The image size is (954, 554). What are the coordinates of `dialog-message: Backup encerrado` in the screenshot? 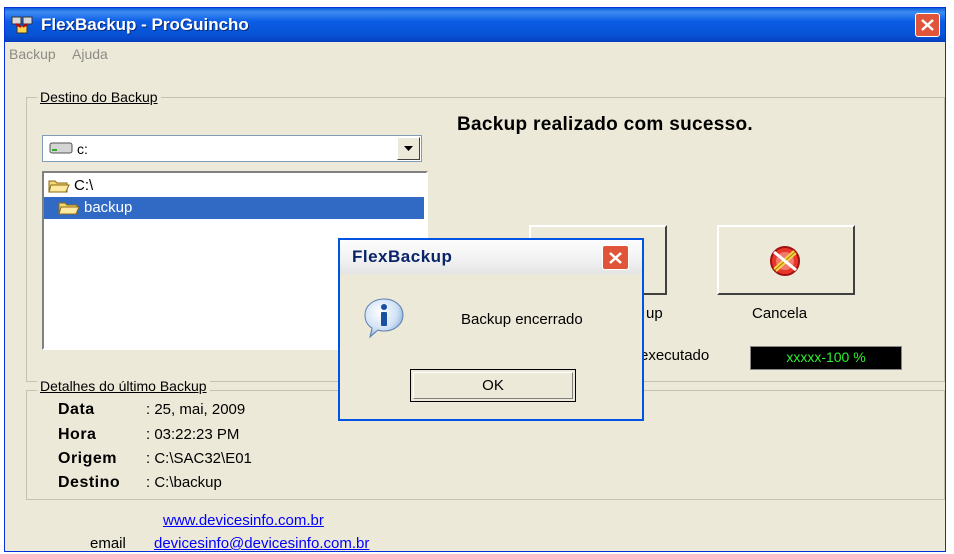 It's located at (522, 319).